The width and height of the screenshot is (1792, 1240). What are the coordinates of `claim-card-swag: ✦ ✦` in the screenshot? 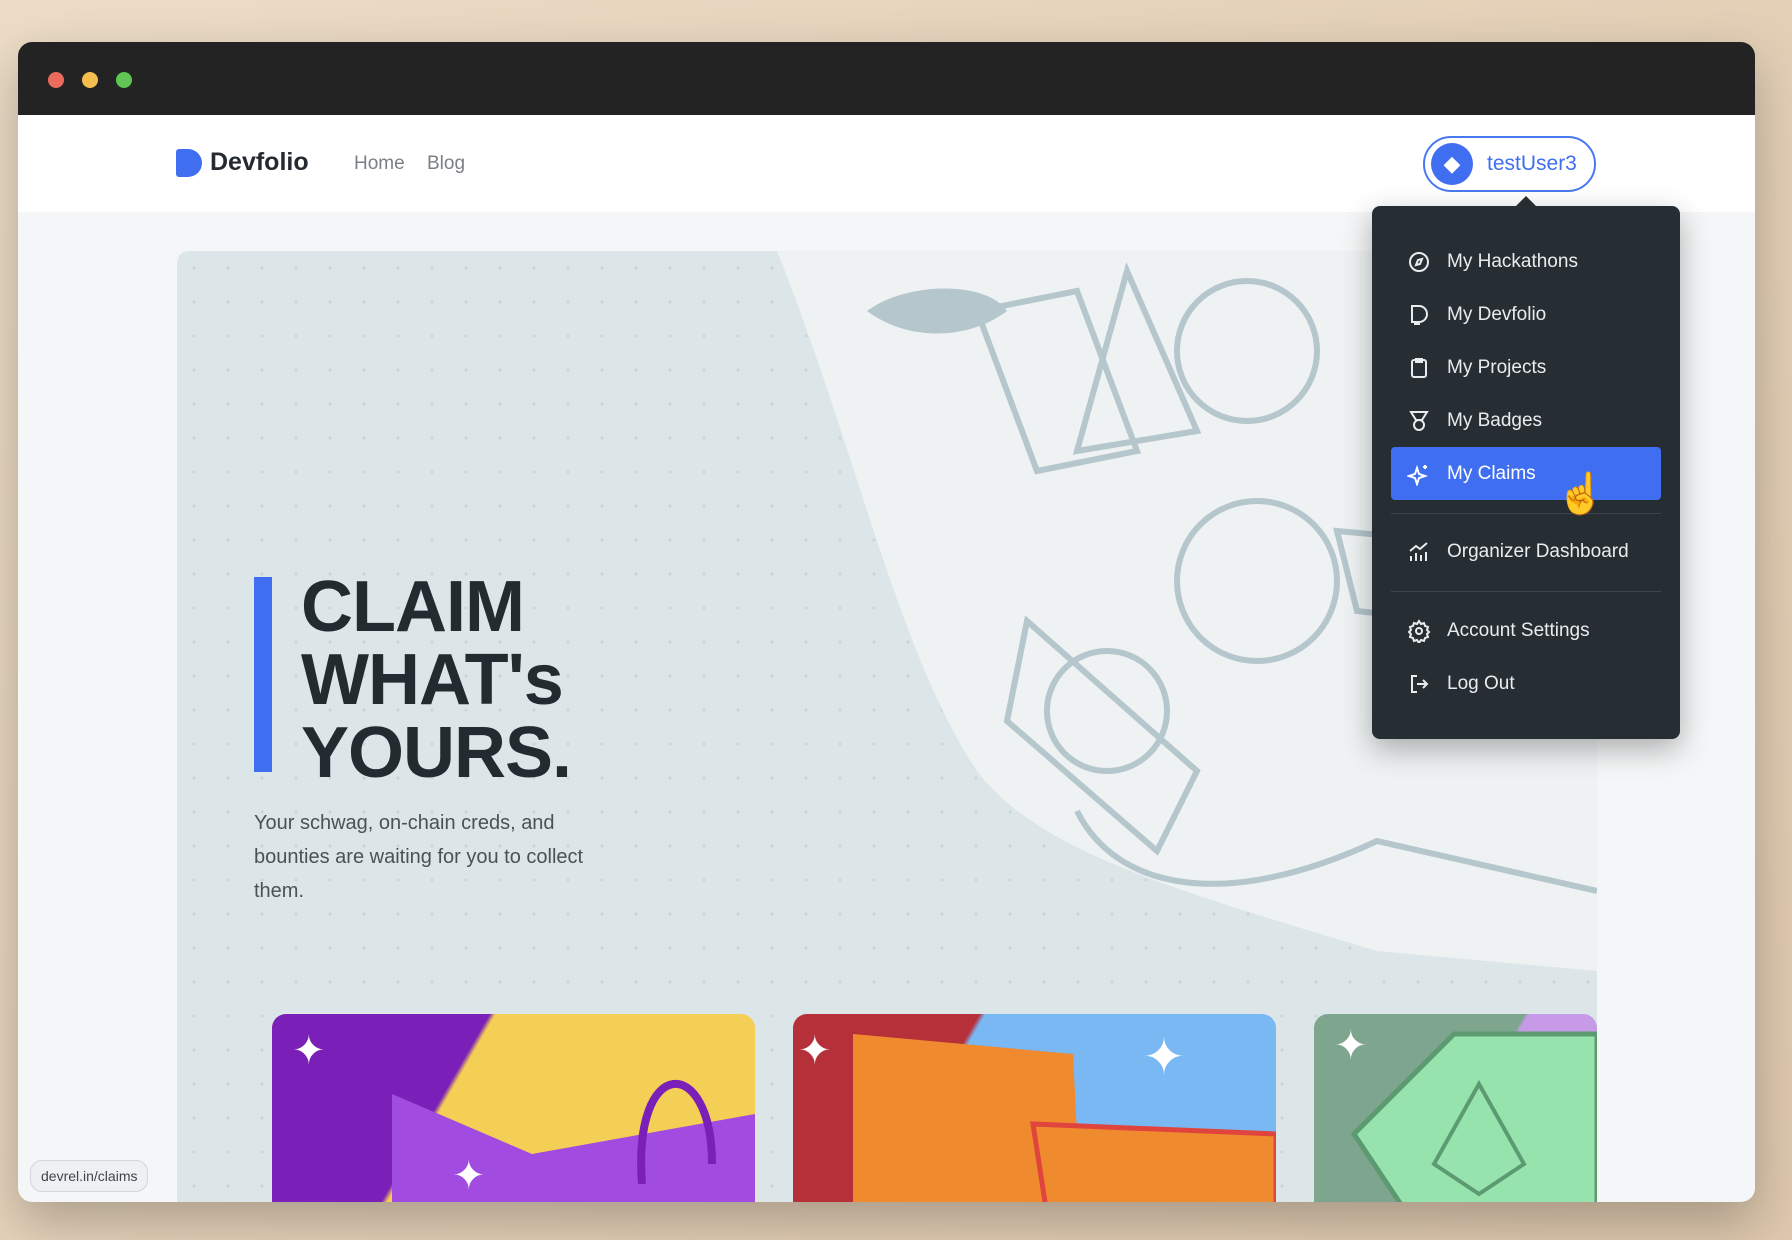 It's located at (513, 1108).